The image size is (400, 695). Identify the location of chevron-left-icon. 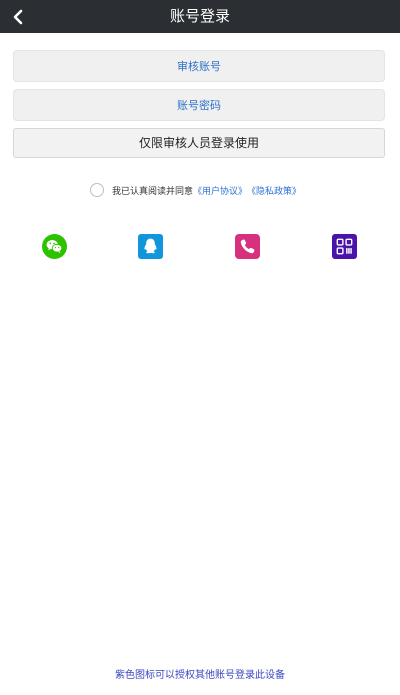
(18, 16).